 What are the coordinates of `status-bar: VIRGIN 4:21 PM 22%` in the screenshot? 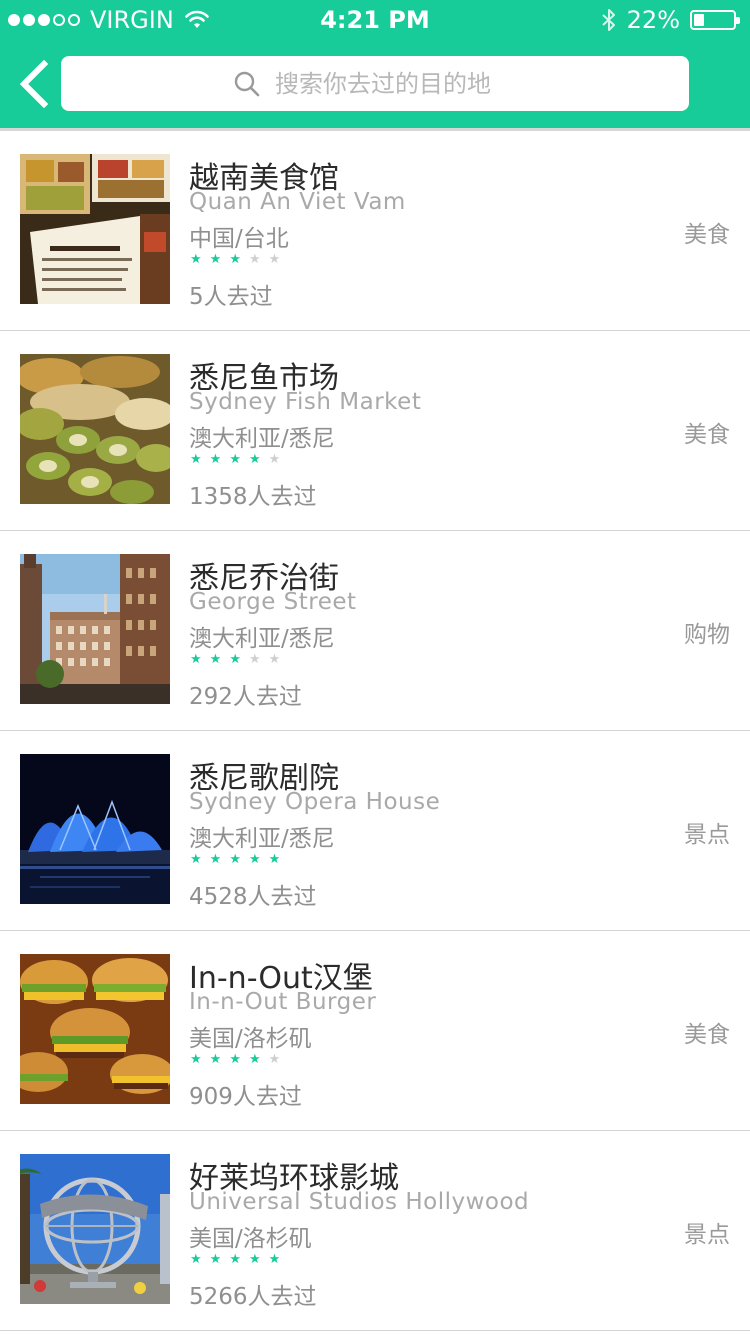 It's located at (375, 20).